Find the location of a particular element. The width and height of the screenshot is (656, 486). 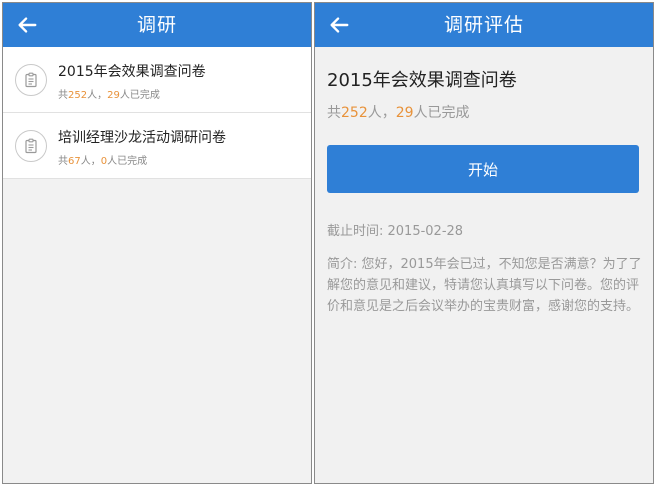

deadline-text: 截止时间: 2015-02-28 is located at coordinates (395, 231).